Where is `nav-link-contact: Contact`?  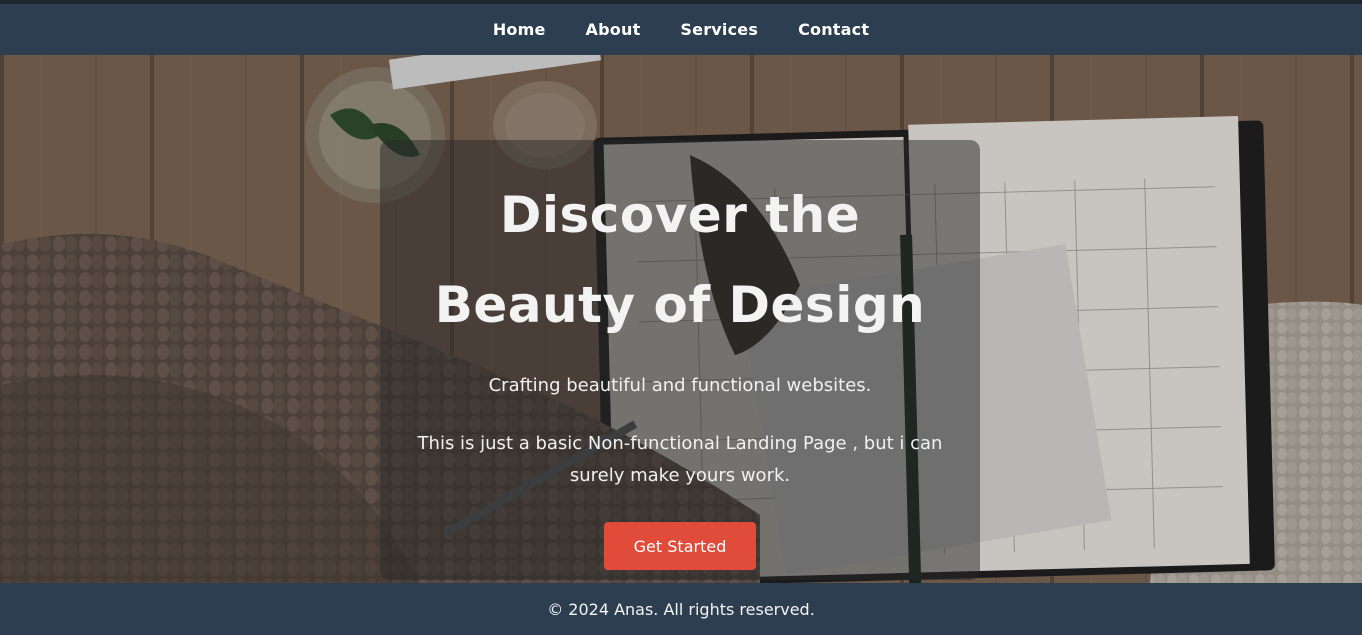 nav-link-contact: Contact is located at coordinates (833, 29).